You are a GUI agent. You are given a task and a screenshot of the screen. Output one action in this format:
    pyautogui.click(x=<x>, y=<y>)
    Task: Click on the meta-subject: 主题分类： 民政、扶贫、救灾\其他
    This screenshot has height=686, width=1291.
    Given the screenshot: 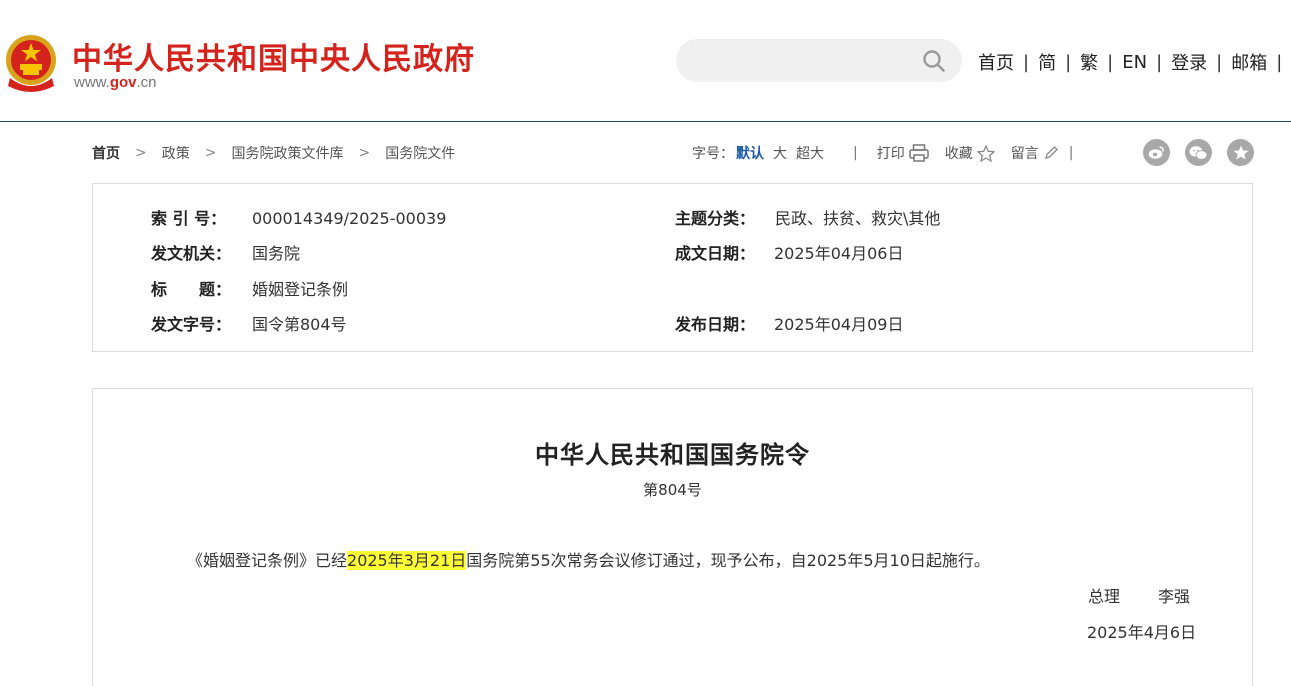 What is the action you would take?
    pyautogui.click(x=807, y=217)
    